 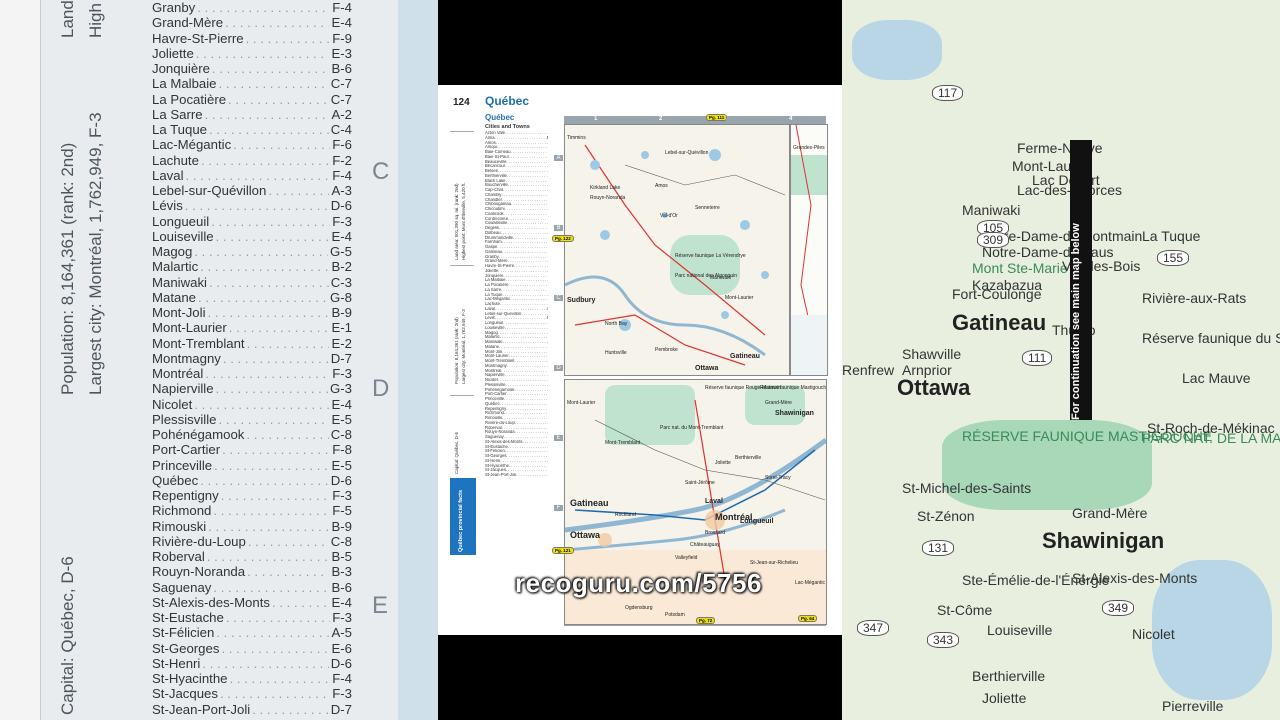 I want to click on index-grid-ref: E-6, so click(x=341, y=648).